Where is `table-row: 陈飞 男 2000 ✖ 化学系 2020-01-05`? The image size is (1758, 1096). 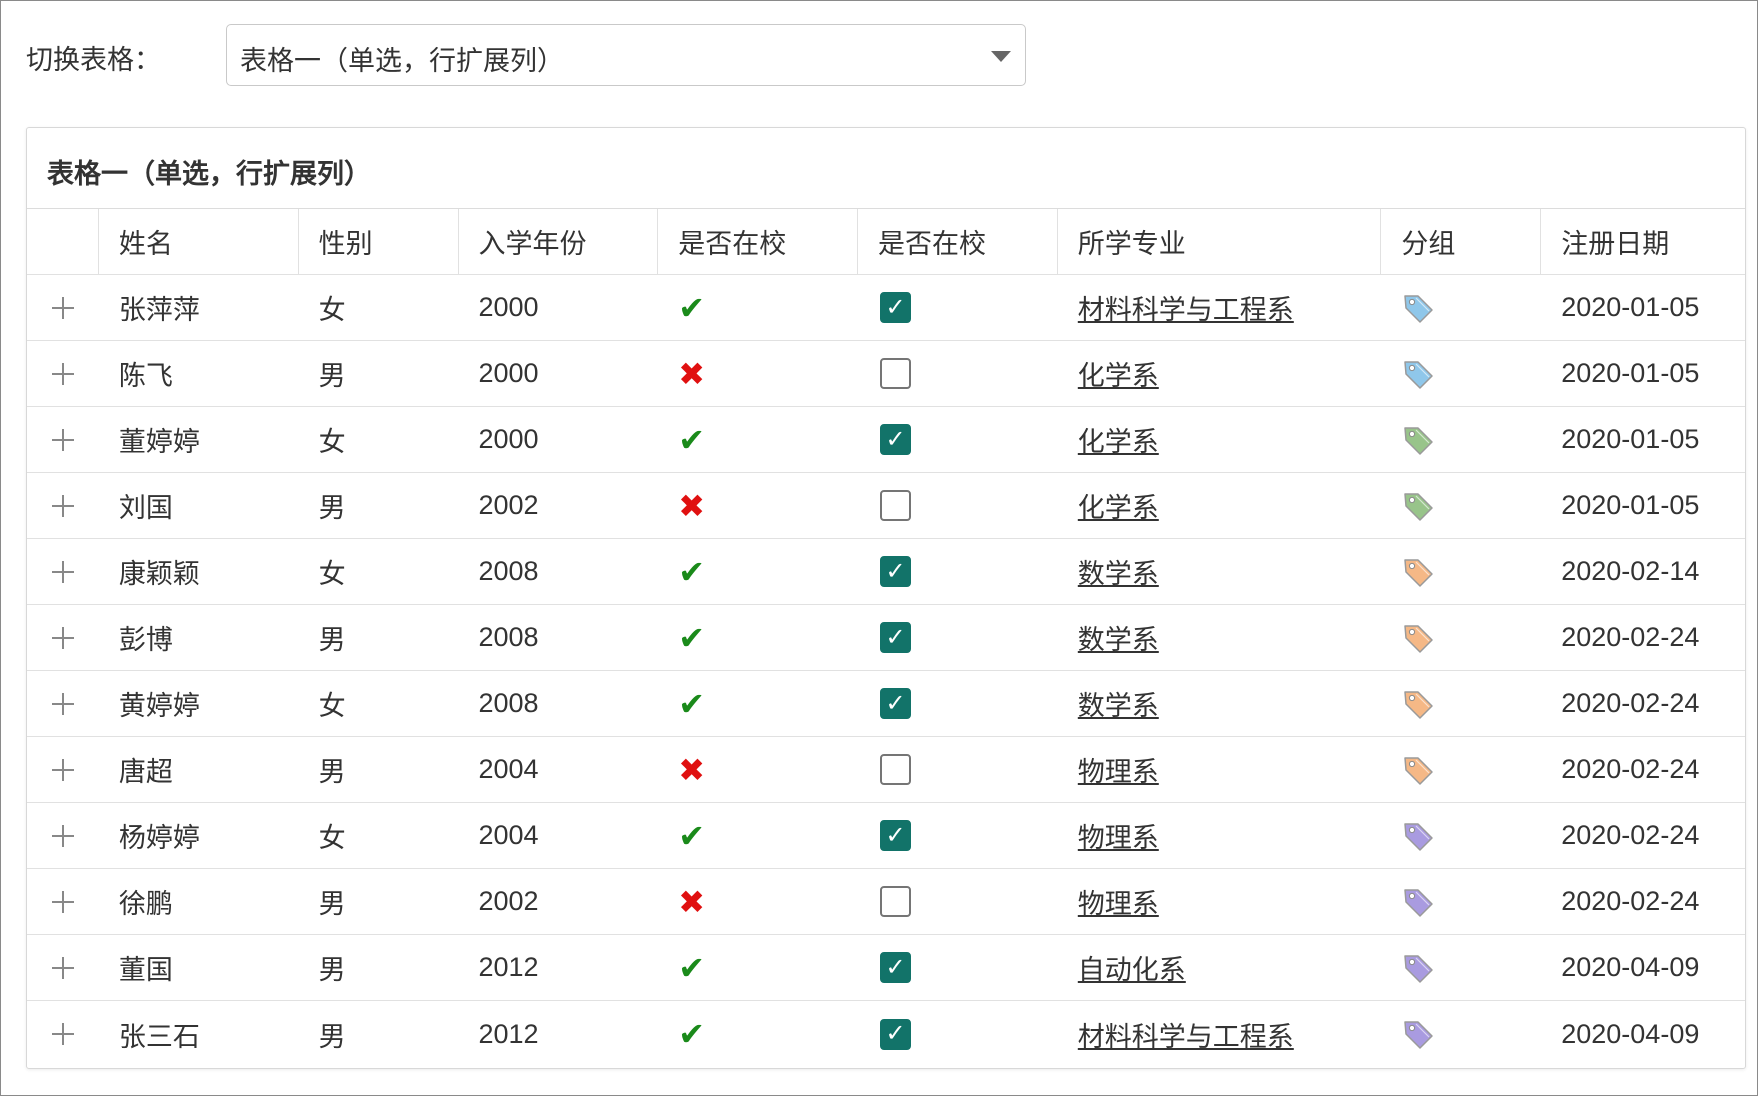 table-row: 陈飞 男 2000 ✖ 化学系 2020-01-05 is located at coordinates (886, 374).